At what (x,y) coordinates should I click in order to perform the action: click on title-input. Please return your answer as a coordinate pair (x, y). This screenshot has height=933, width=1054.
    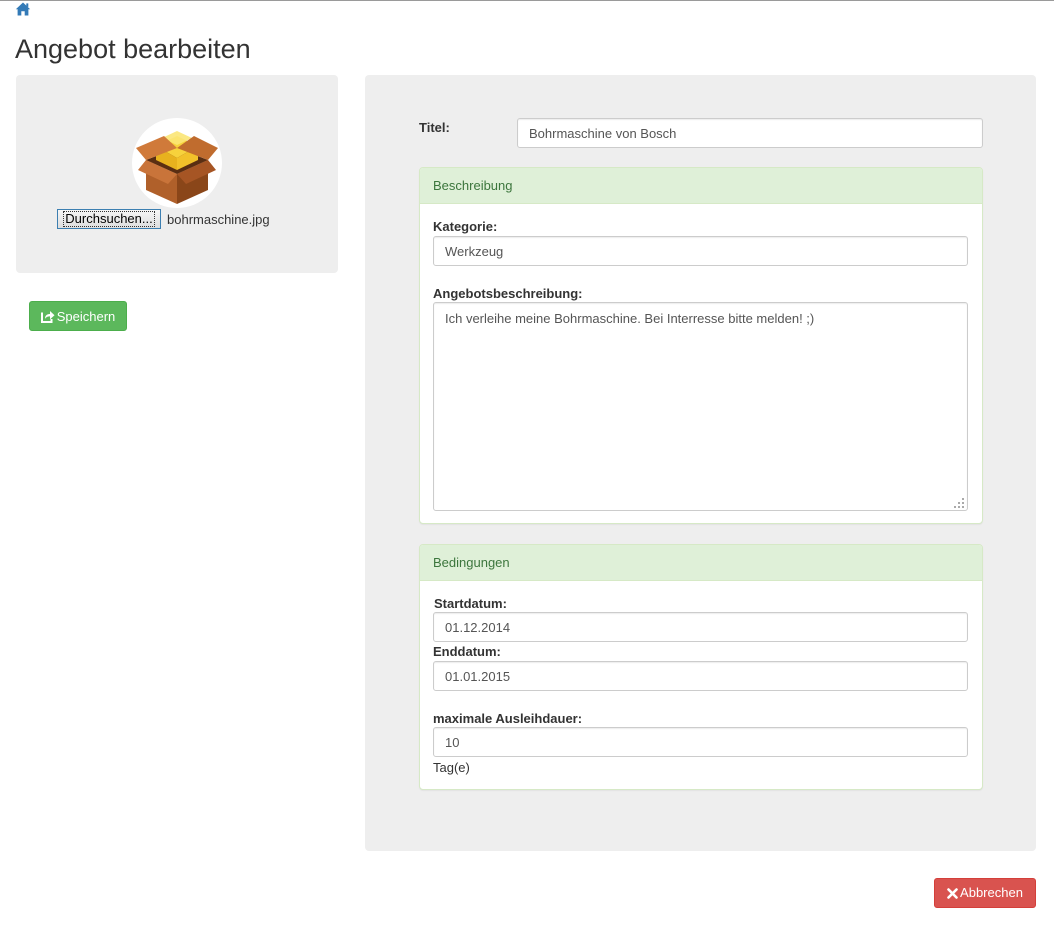
    Looking at the image, I should click on (750, 133).